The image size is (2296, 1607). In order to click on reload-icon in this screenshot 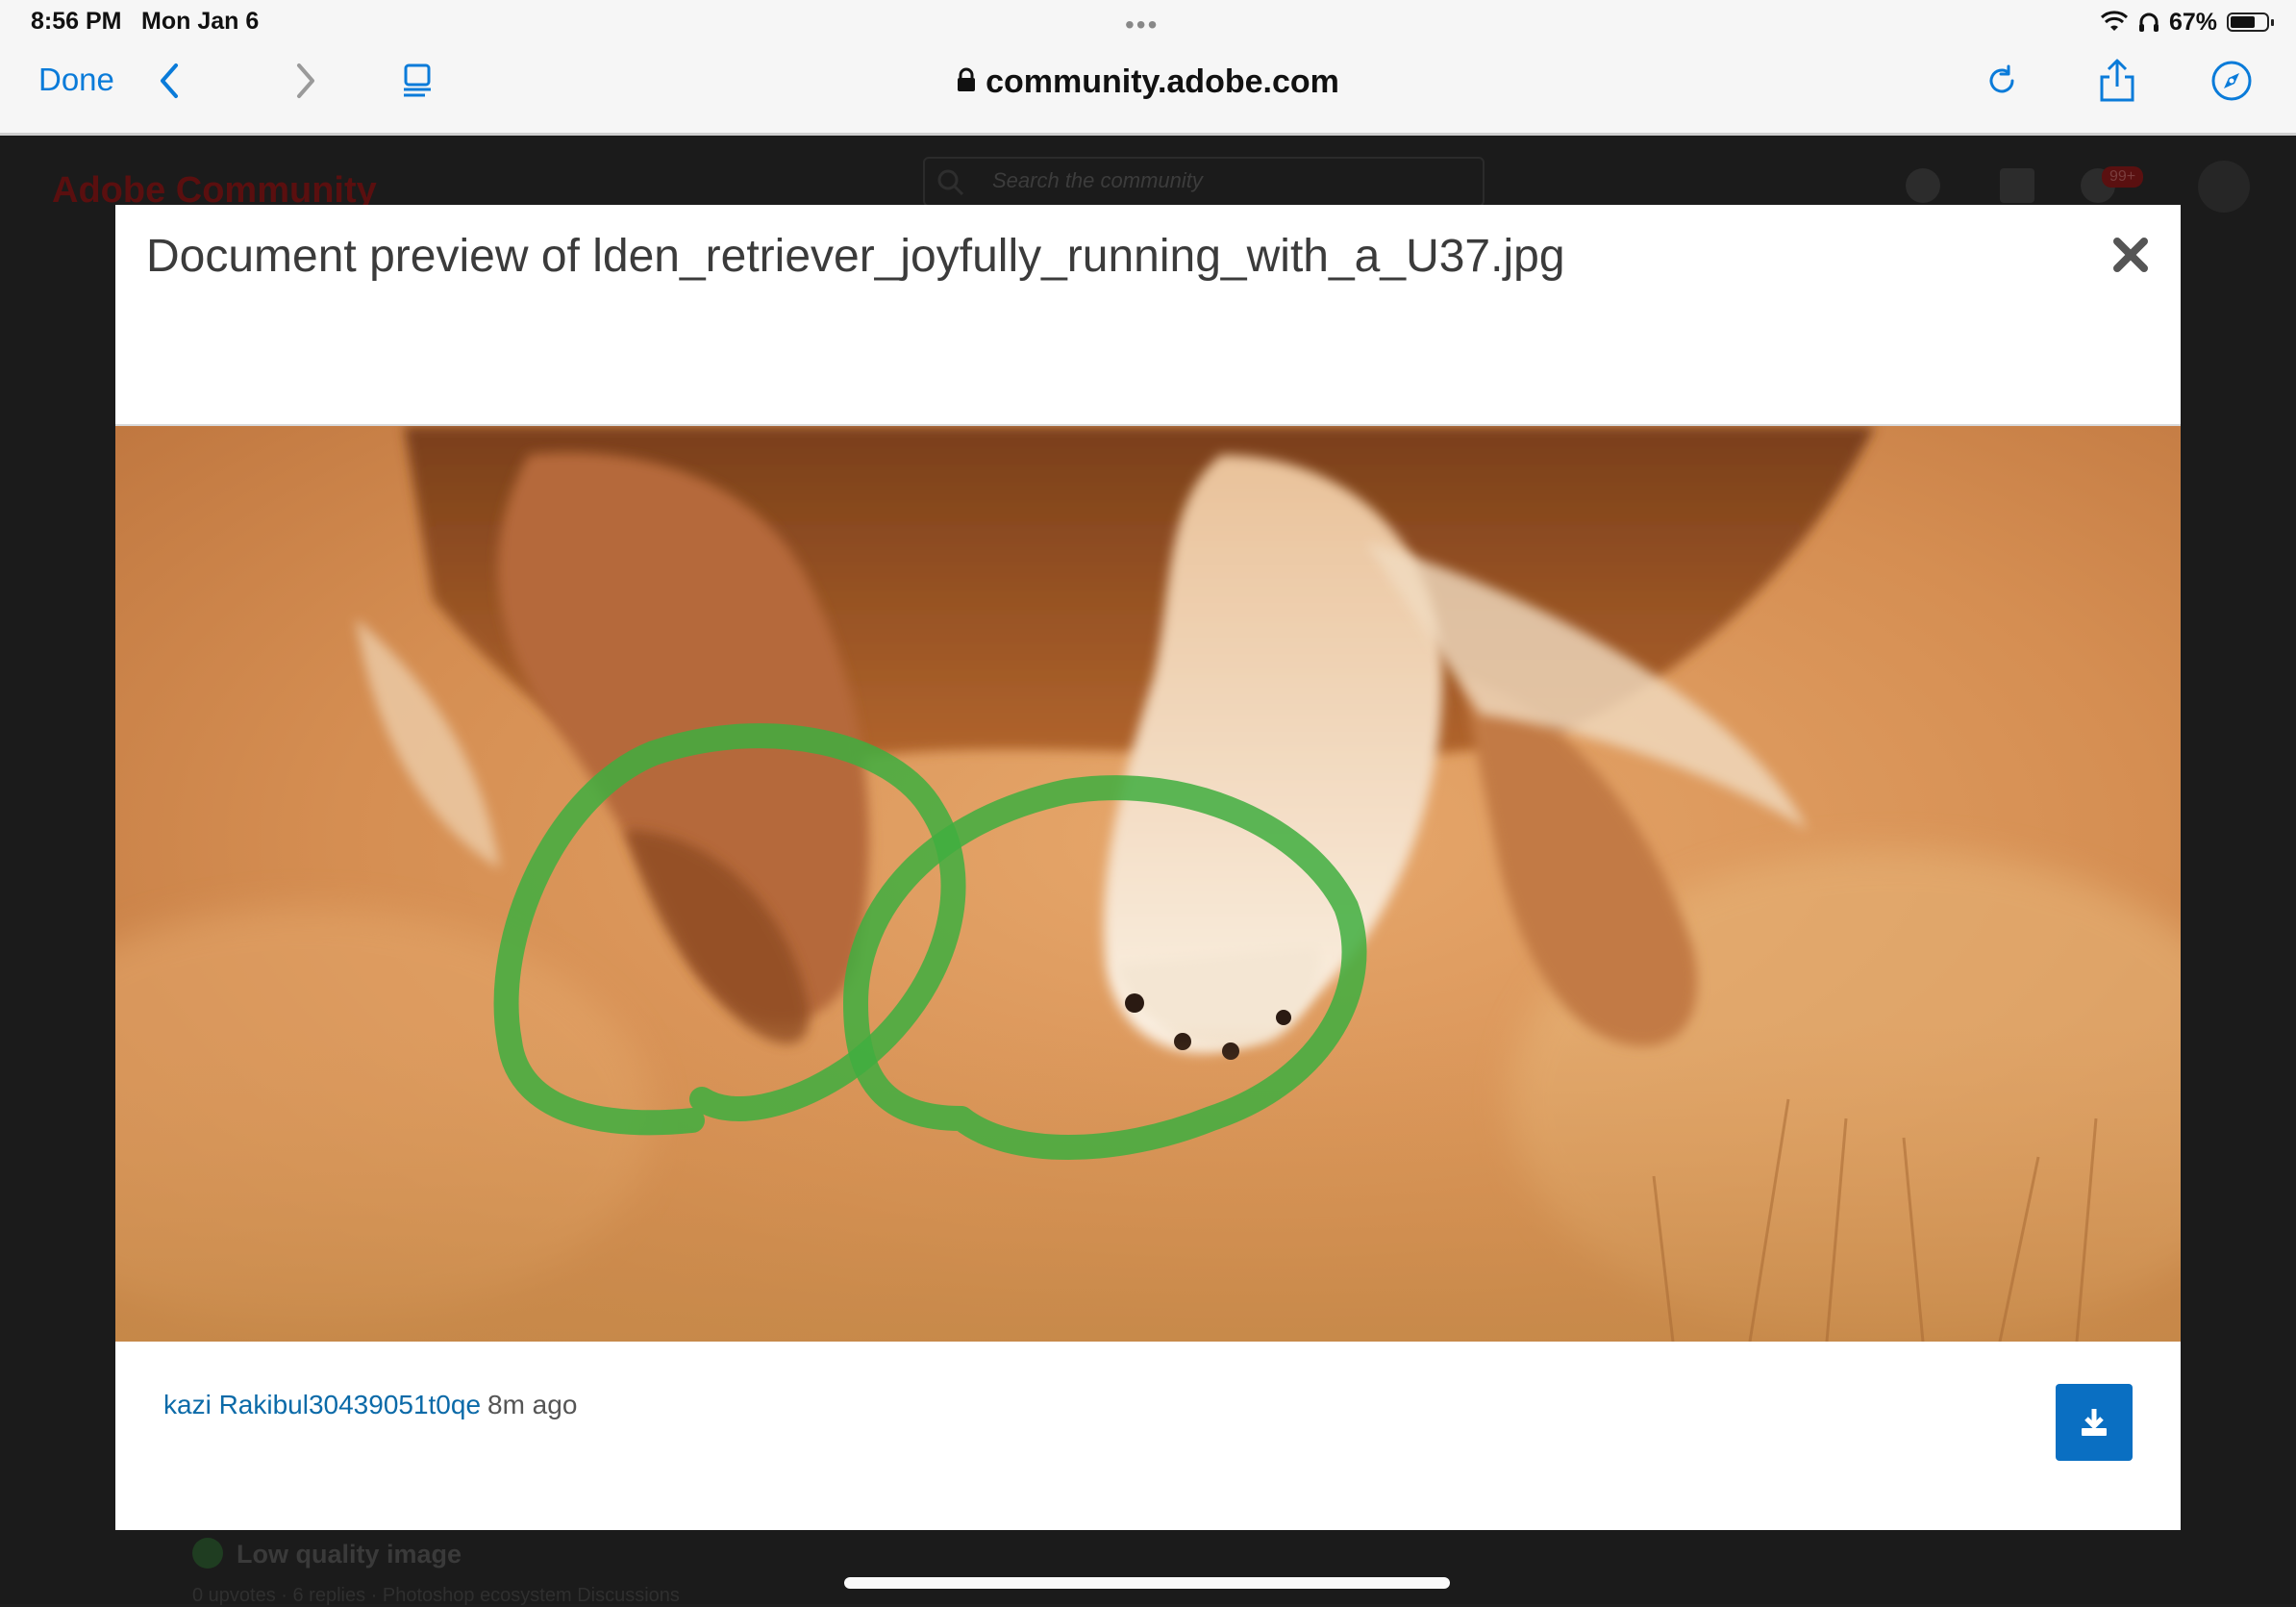, I will do `click(2002, 81)`.